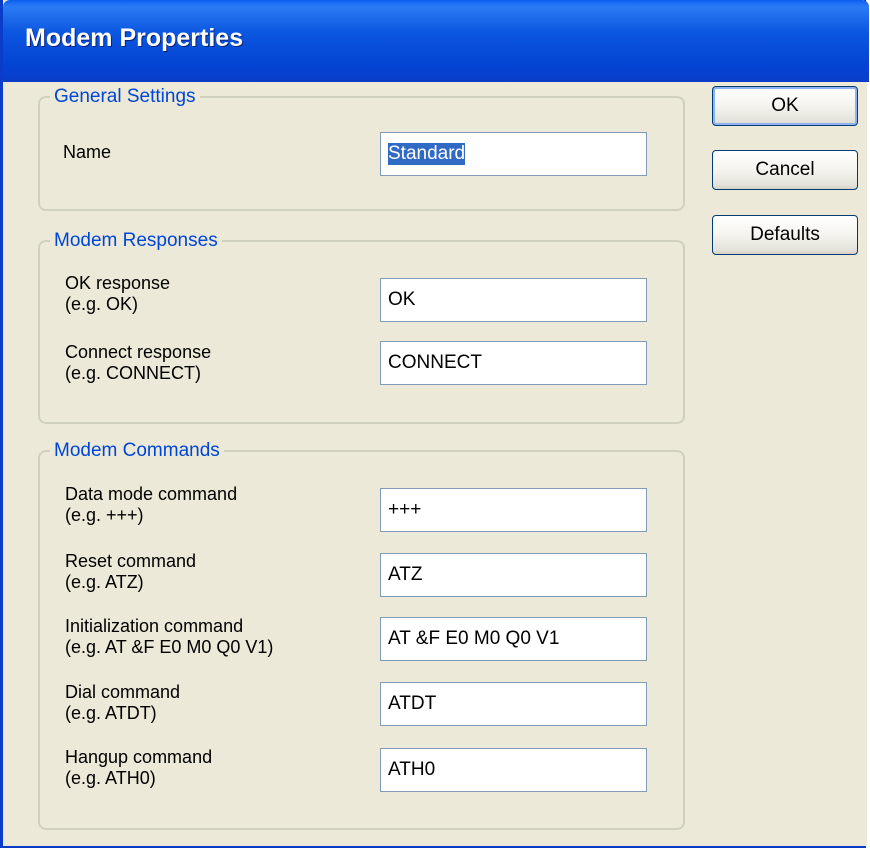 The image size is (870, 850). I want to click on modem-commands-legend: Modem Commands, so click(137, 450).